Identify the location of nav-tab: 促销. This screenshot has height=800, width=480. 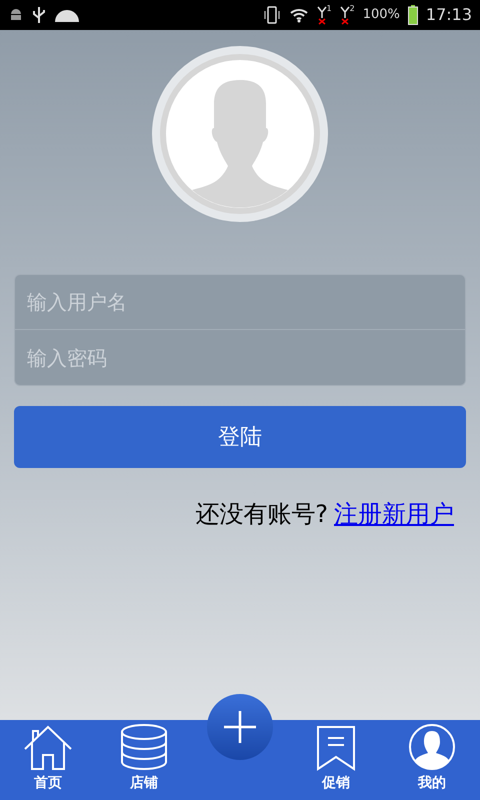
(336, 759).